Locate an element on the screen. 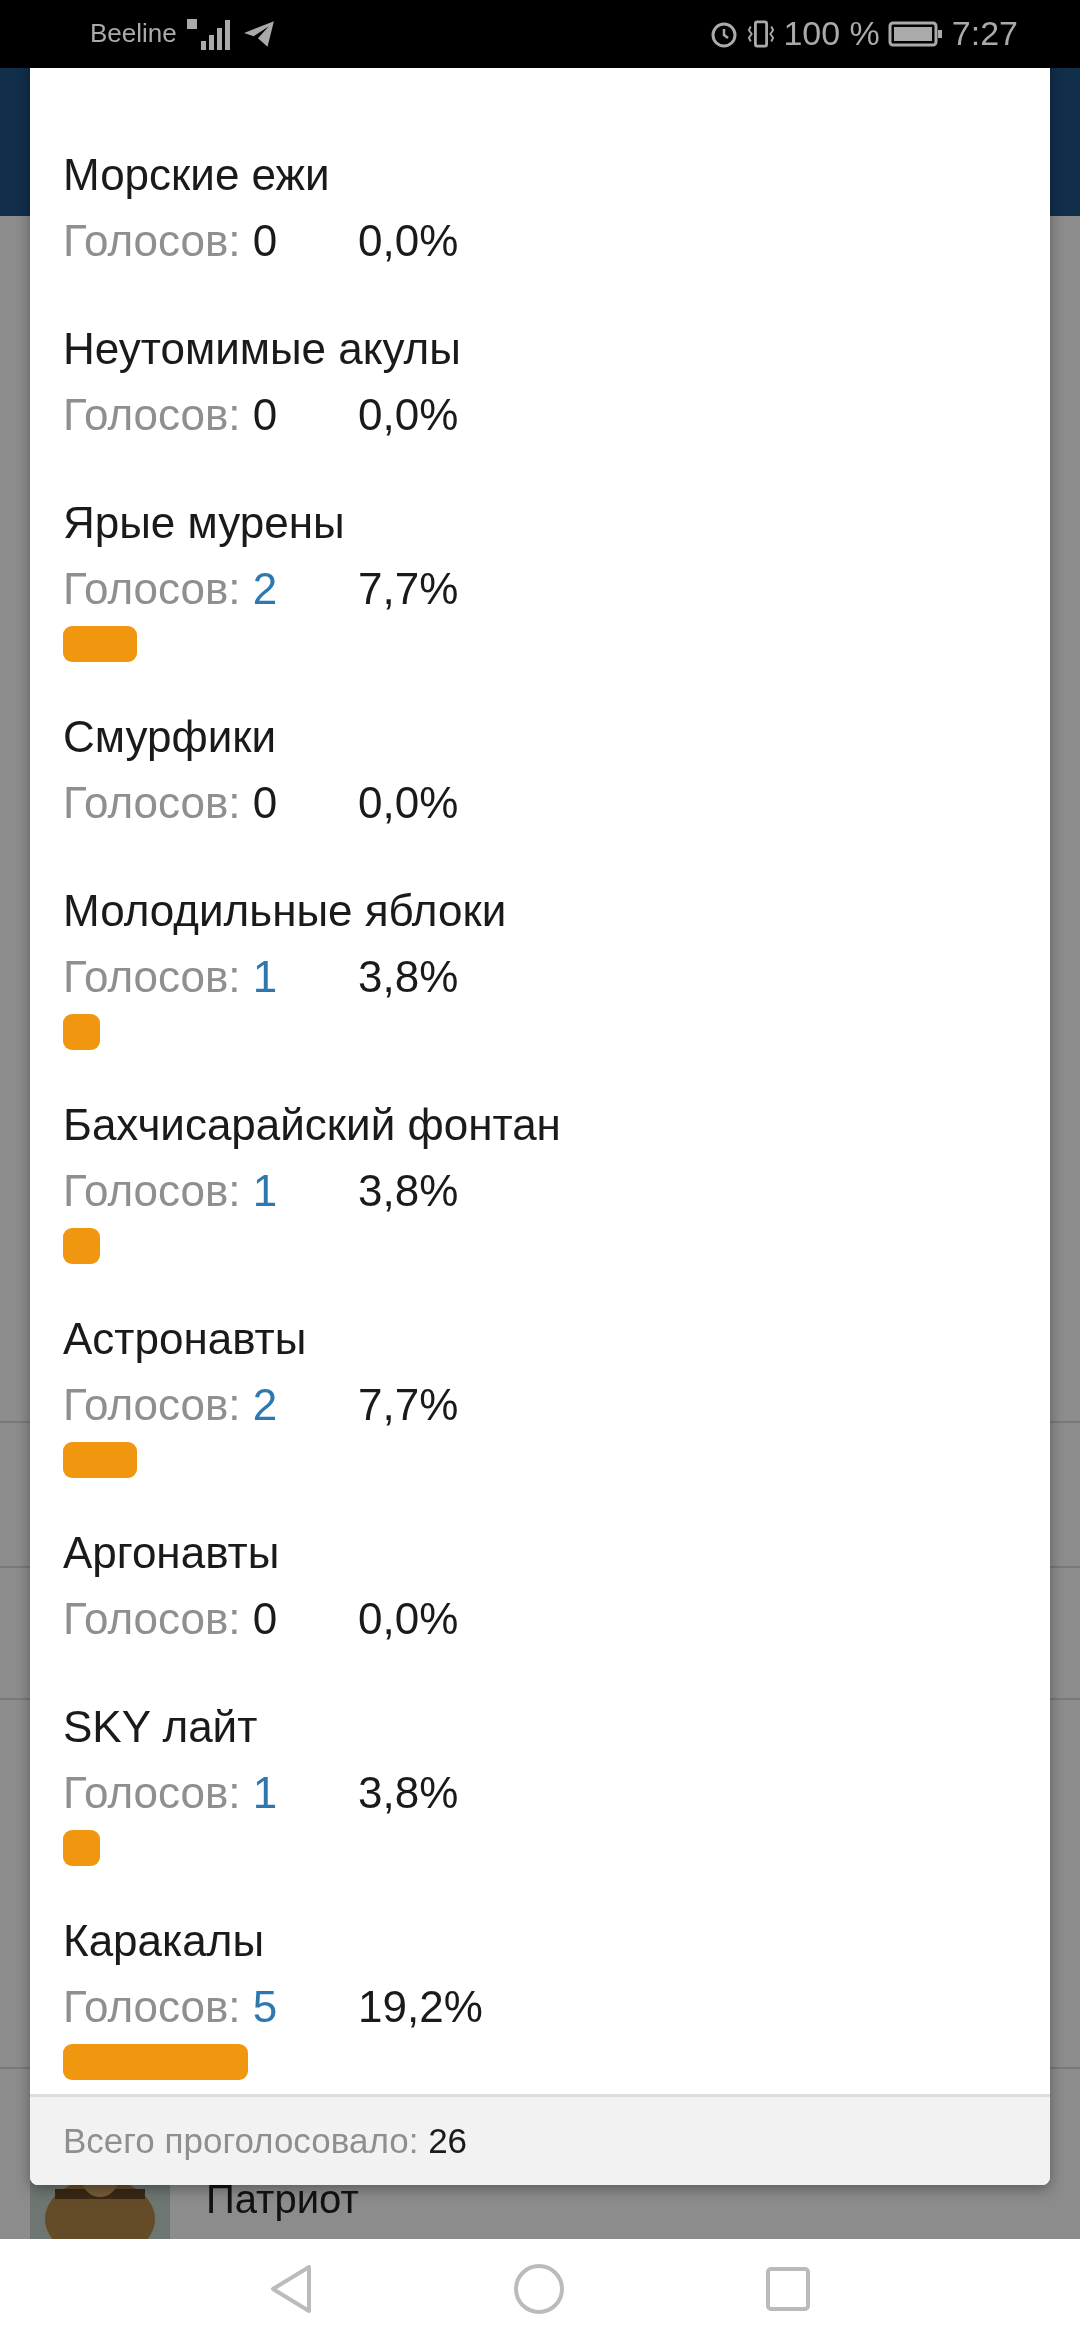 The height and width of the screenshot is (2340, 1080). option-name: Каракалы is located at coordinates (164, 1941).